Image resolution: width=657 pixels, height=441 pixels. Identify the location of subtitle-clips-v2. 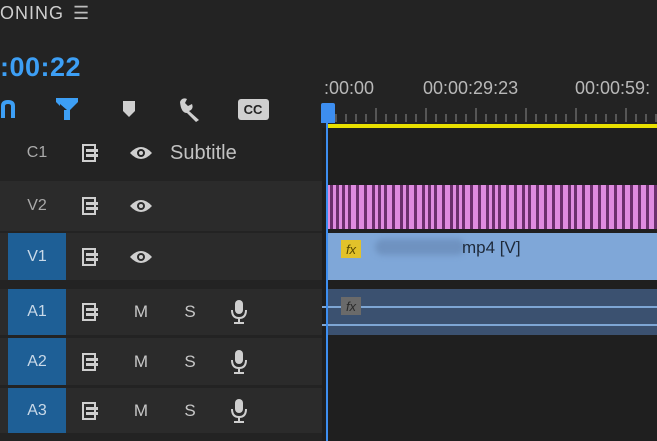
(492, 207).